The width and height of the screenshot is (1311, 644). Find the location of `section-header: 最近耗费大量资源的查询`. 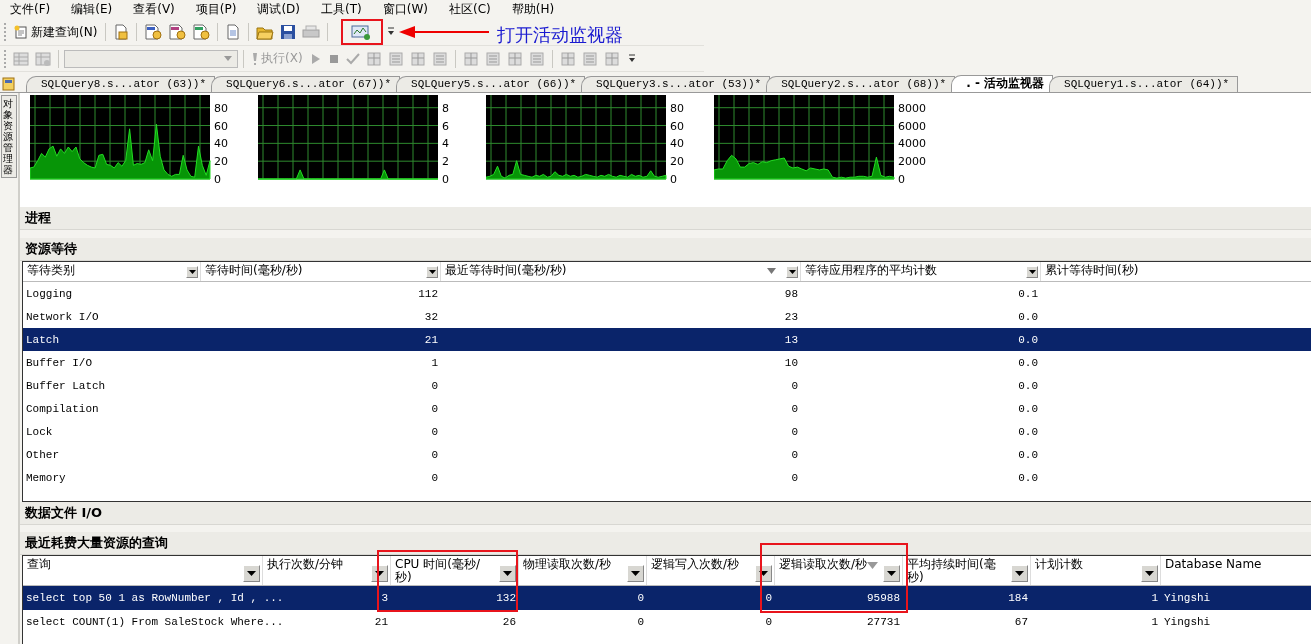

section-header: 最近耗费大量资源的查询 is located at coordinates (665, 543).